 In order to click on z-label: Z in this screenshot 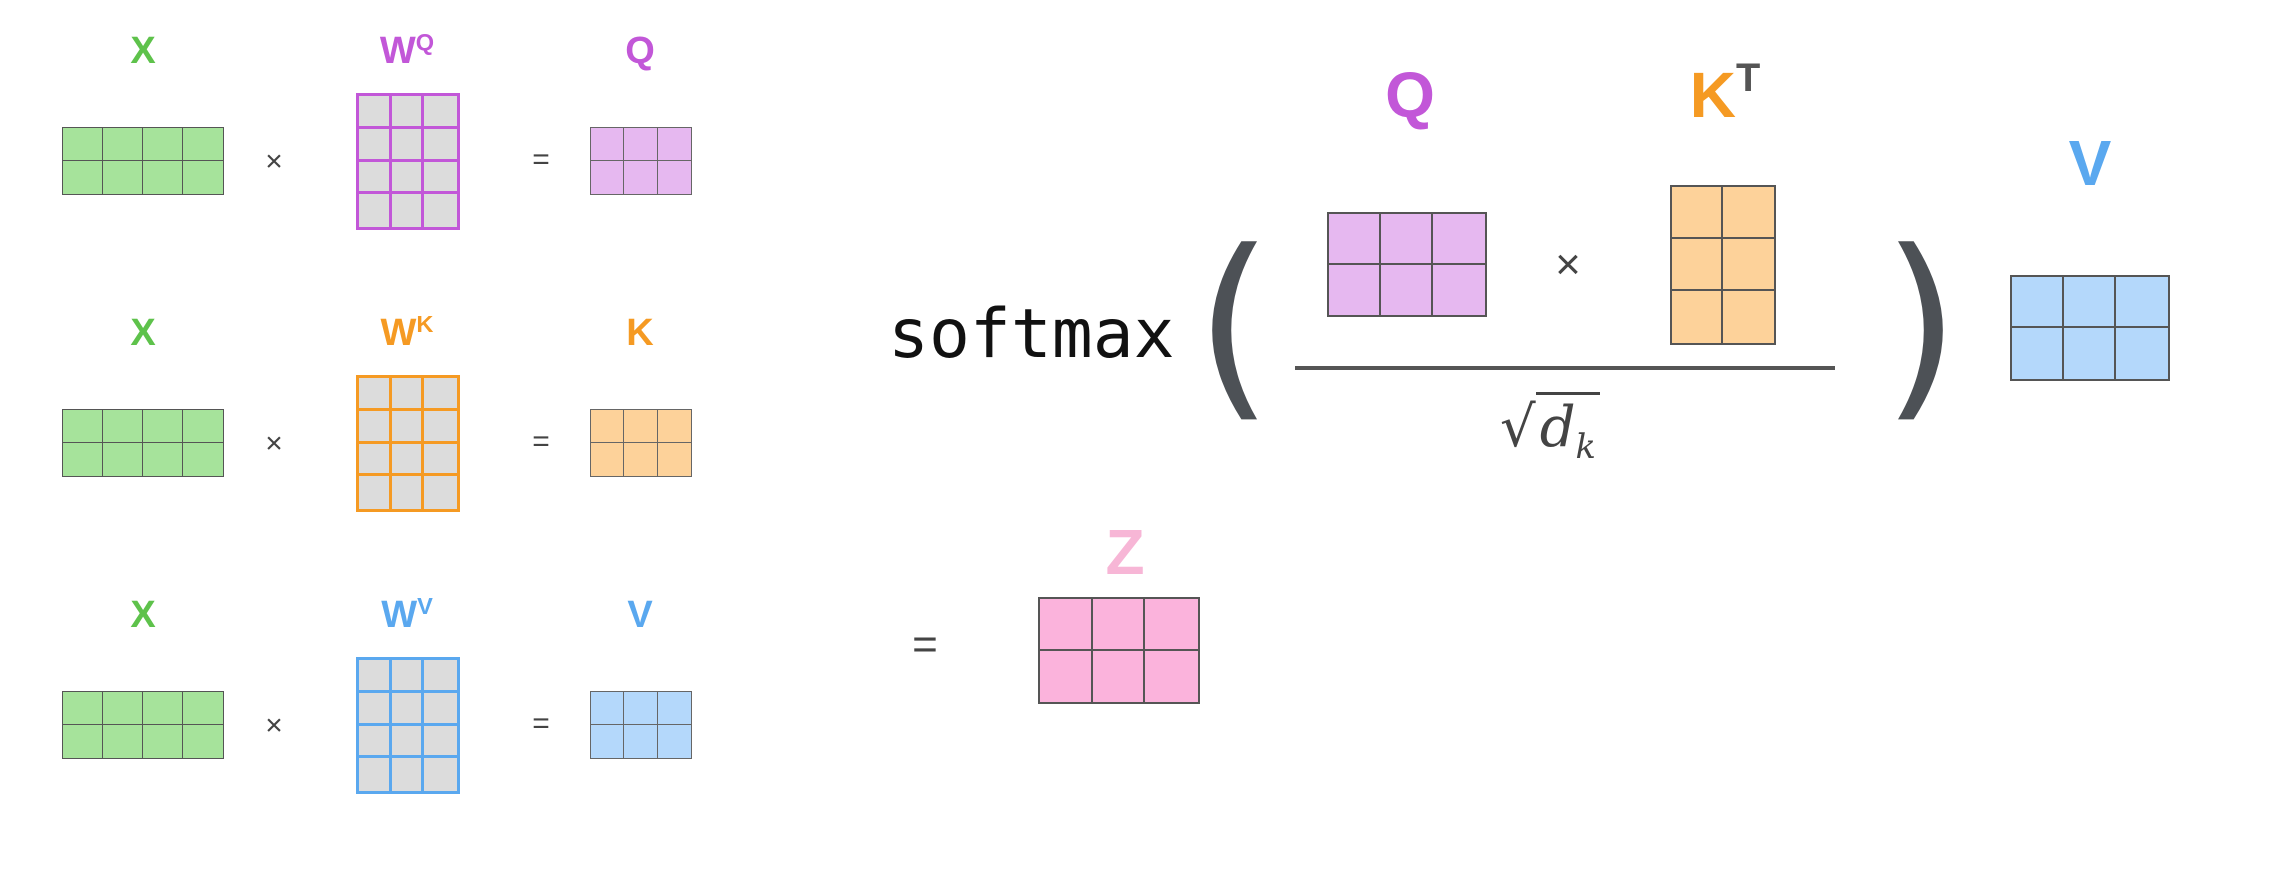, I will do `click(1125, 552)`.